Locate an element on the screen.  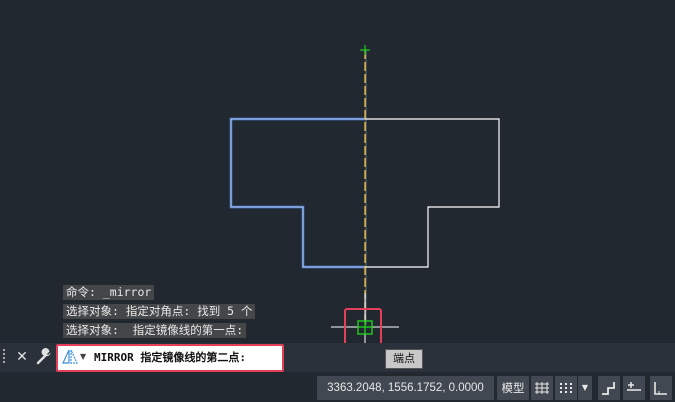
snap-tooltip: 端点 is located at coordinates (404, 359).